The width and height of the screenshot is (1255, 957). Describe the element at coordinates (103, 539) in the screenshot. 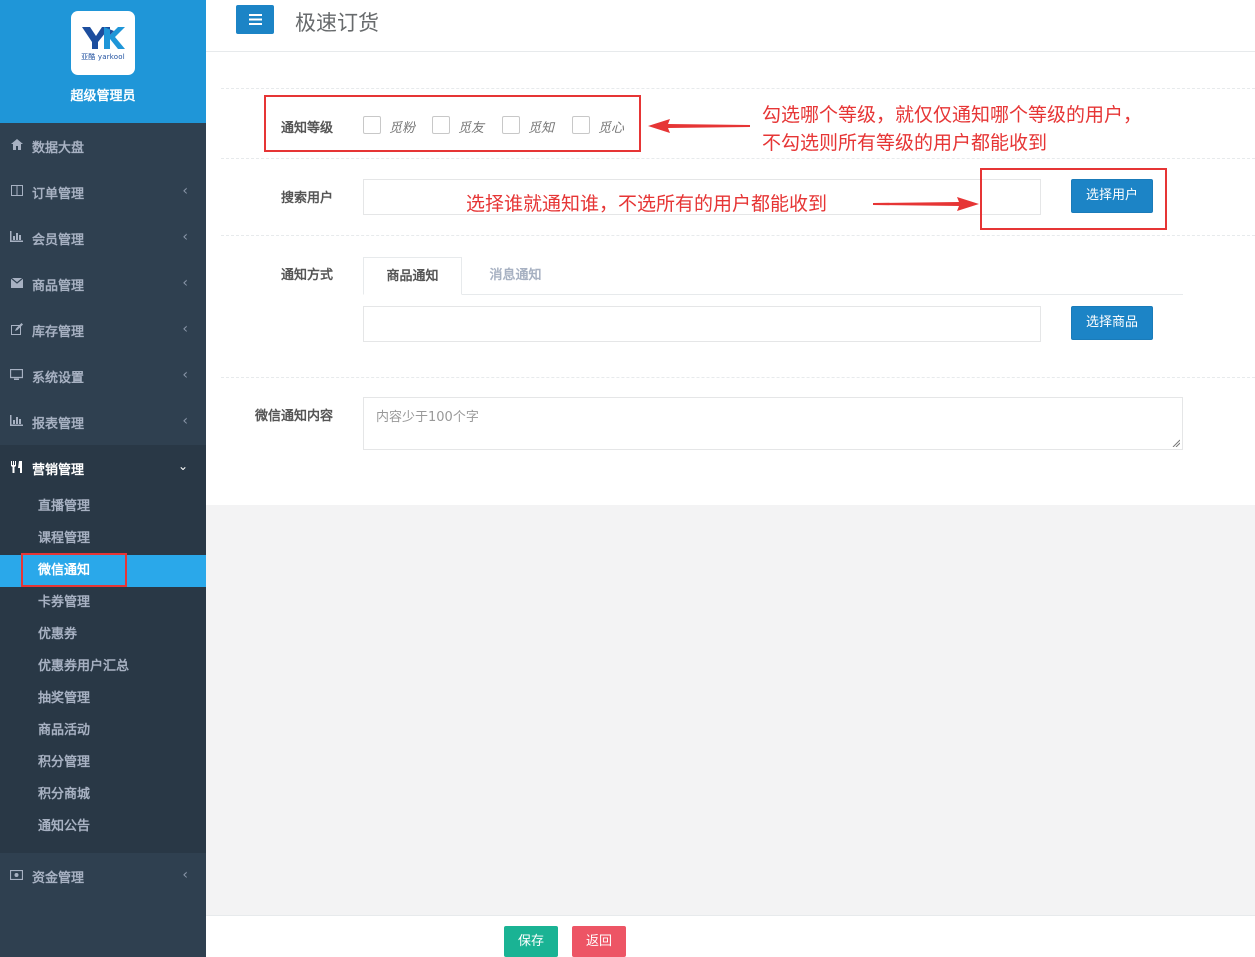

I see `submenu-item-course: 课程管理` at that location.